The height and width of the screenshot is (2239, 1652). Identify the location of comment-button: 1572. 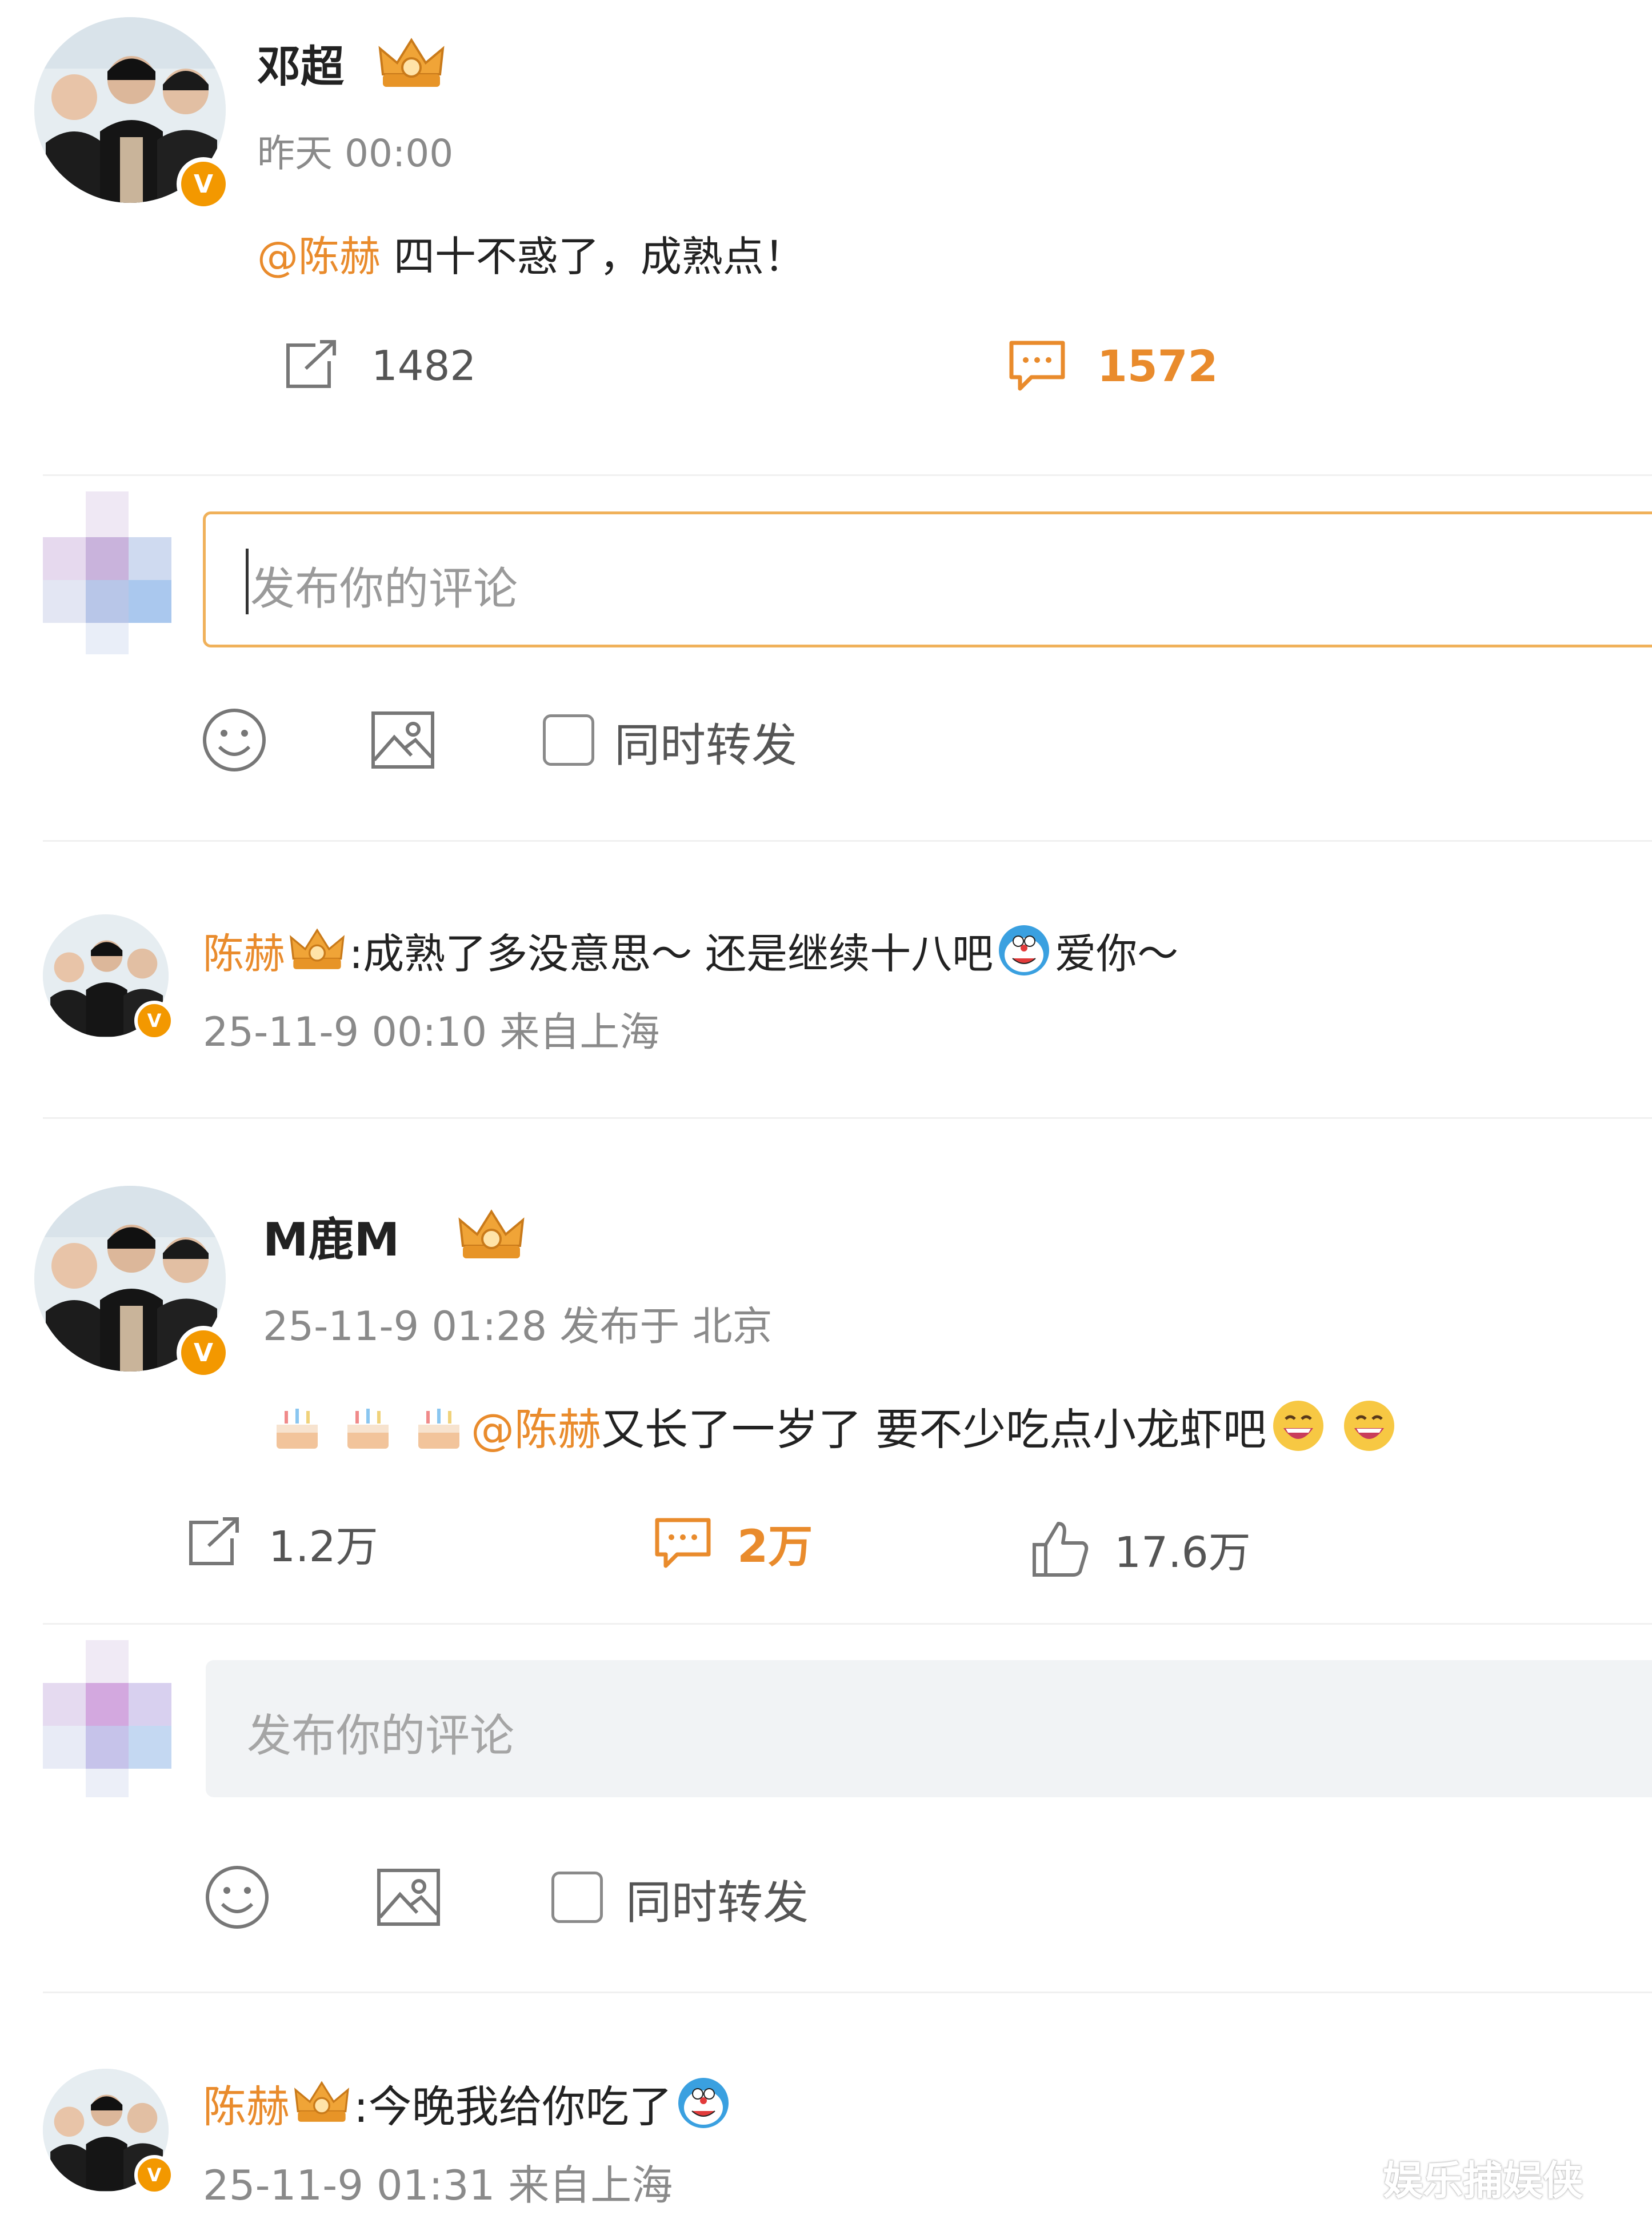
(1112, 365).